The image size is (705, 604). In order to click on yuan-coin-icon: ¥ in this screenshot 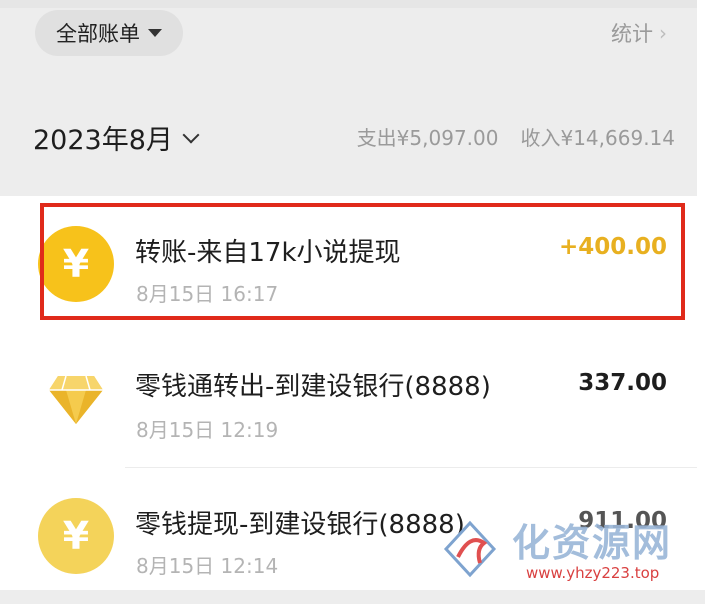, I will do `click(76, 536)`.